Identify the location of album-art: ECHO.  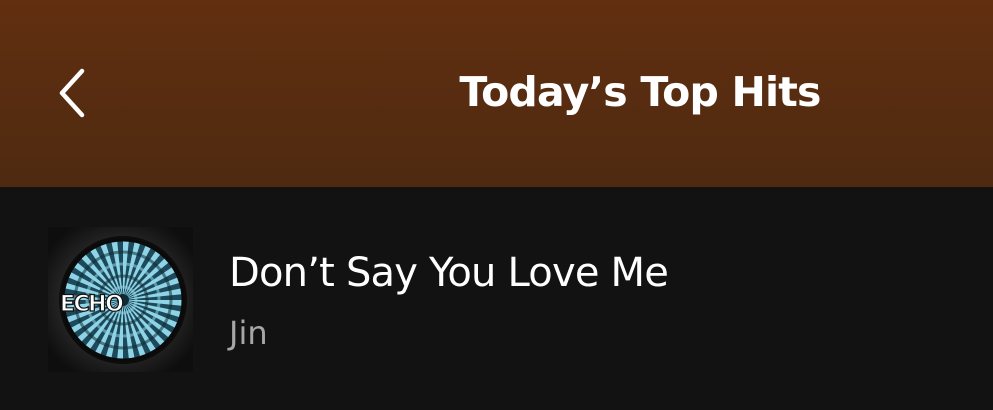
(120, 299).